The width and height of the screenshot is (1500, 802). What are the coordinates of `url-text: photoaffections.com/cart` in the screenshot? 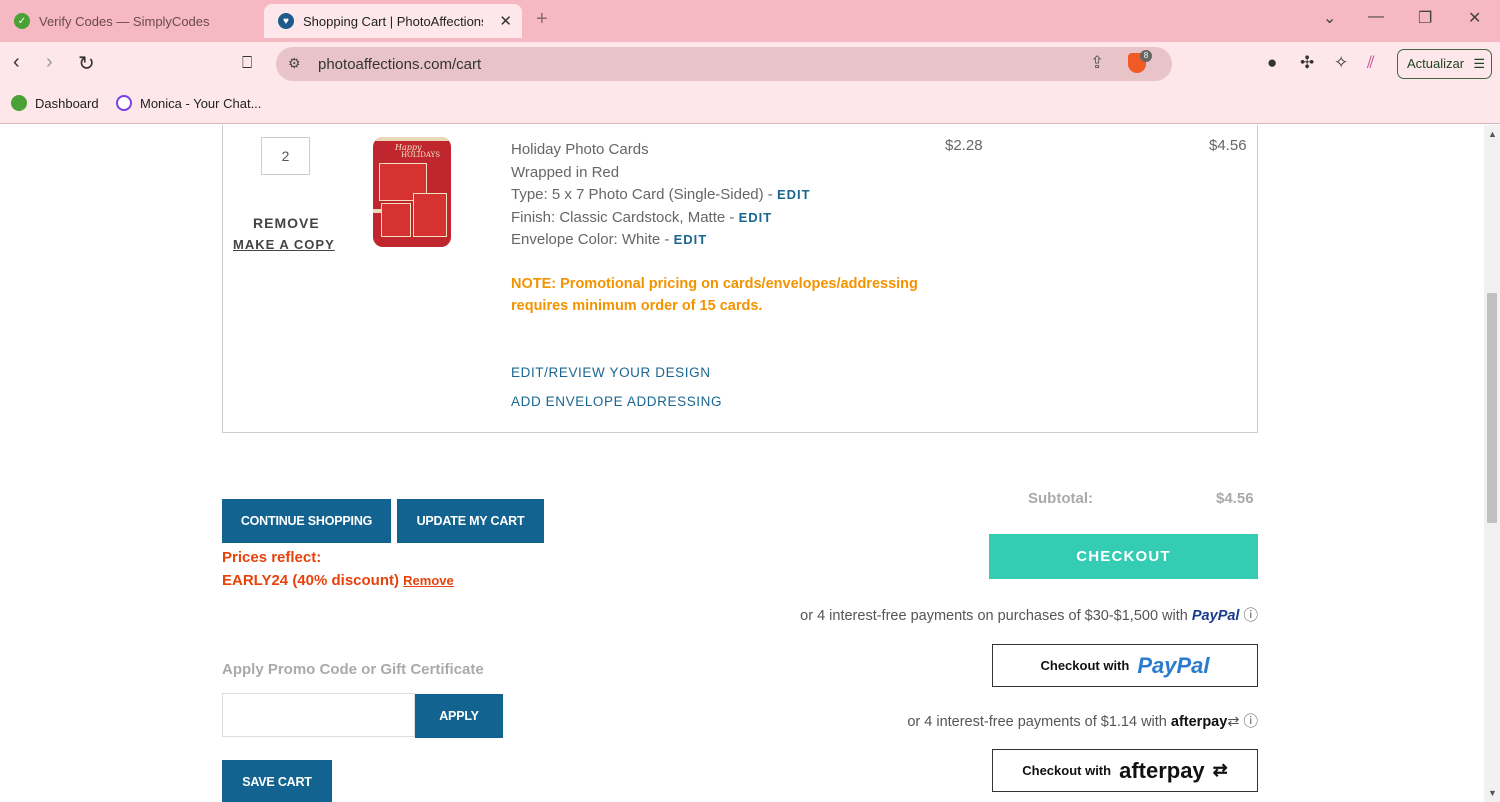 It's located at (400, 64).